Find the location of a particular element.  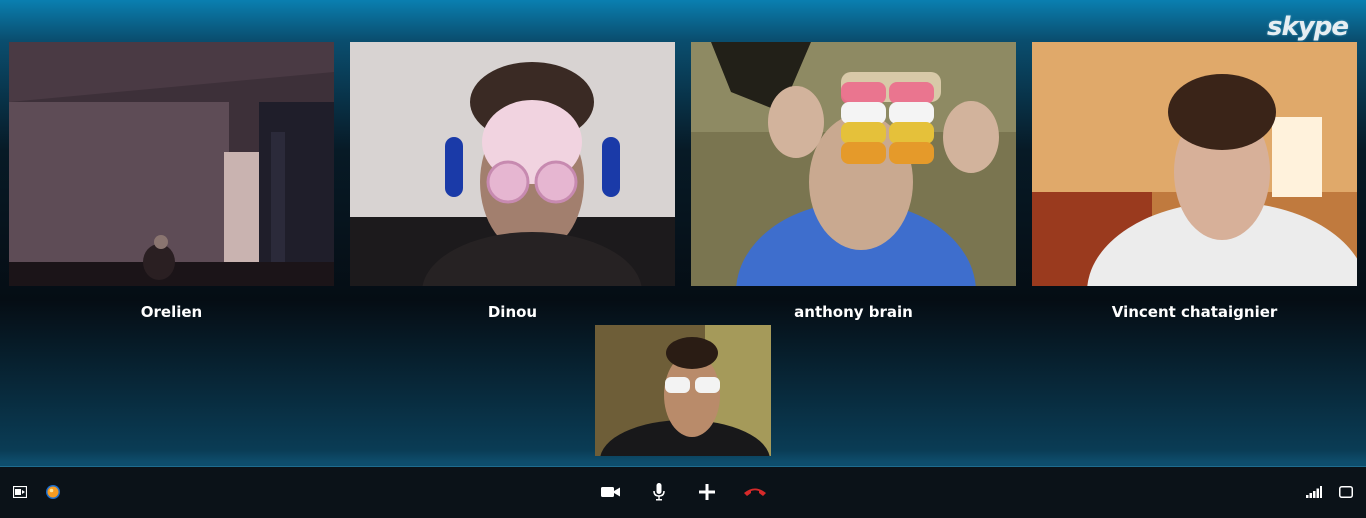

window-toggle-icon is located at coordinates (1346, 492).